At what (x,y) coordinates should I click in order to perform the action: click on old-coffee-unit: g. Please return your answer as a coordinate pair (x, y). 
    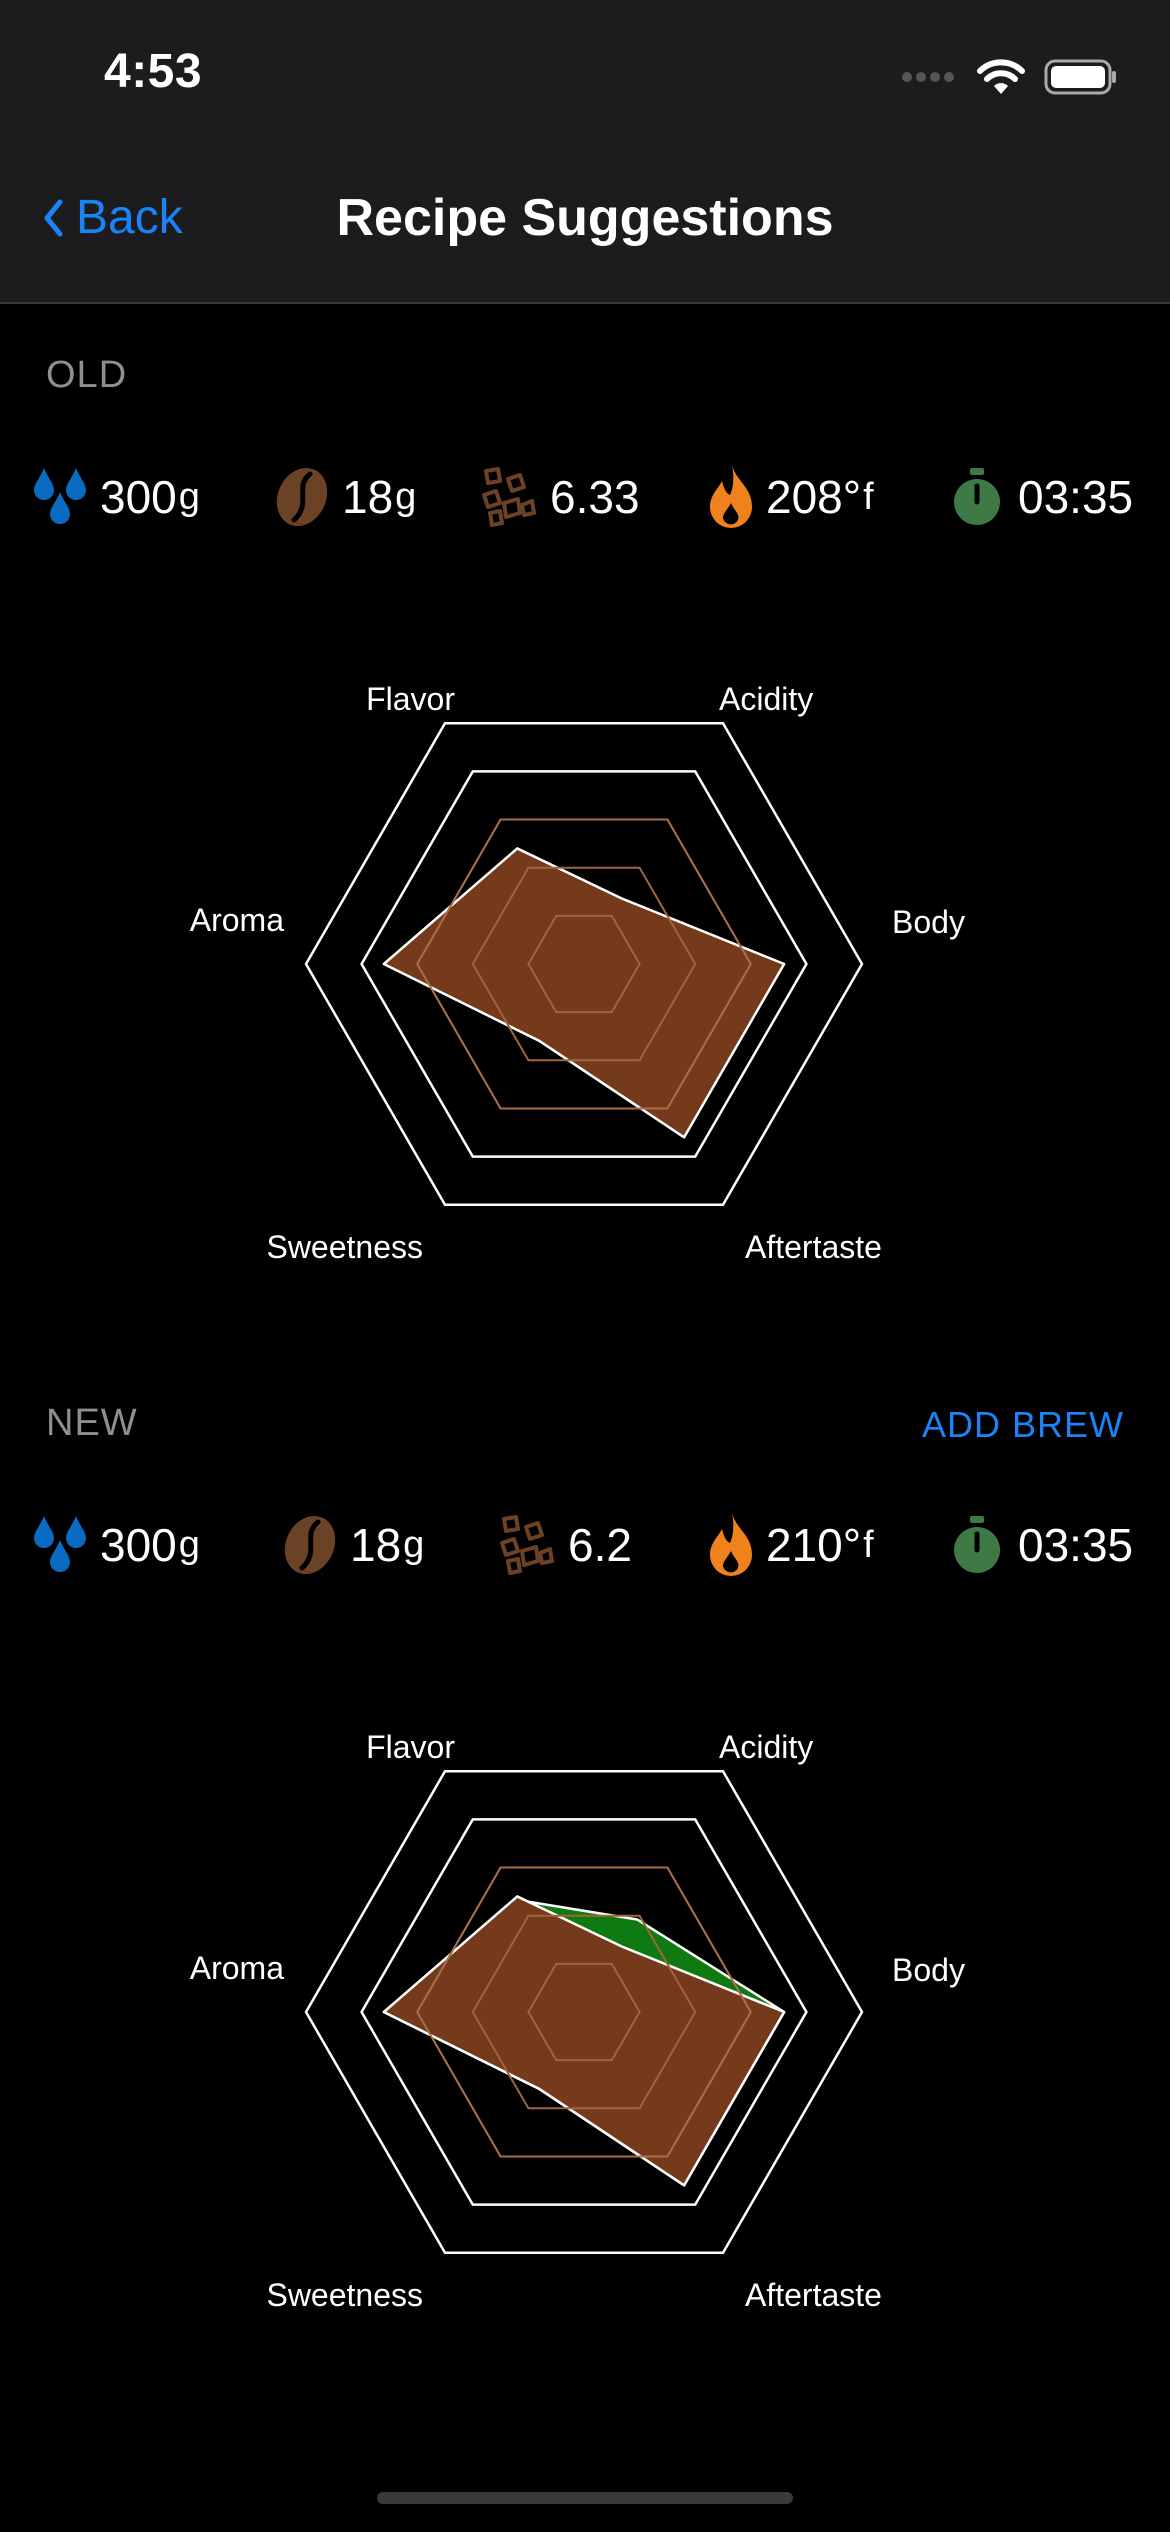
    Looking at the image, I should click on (406, 496).